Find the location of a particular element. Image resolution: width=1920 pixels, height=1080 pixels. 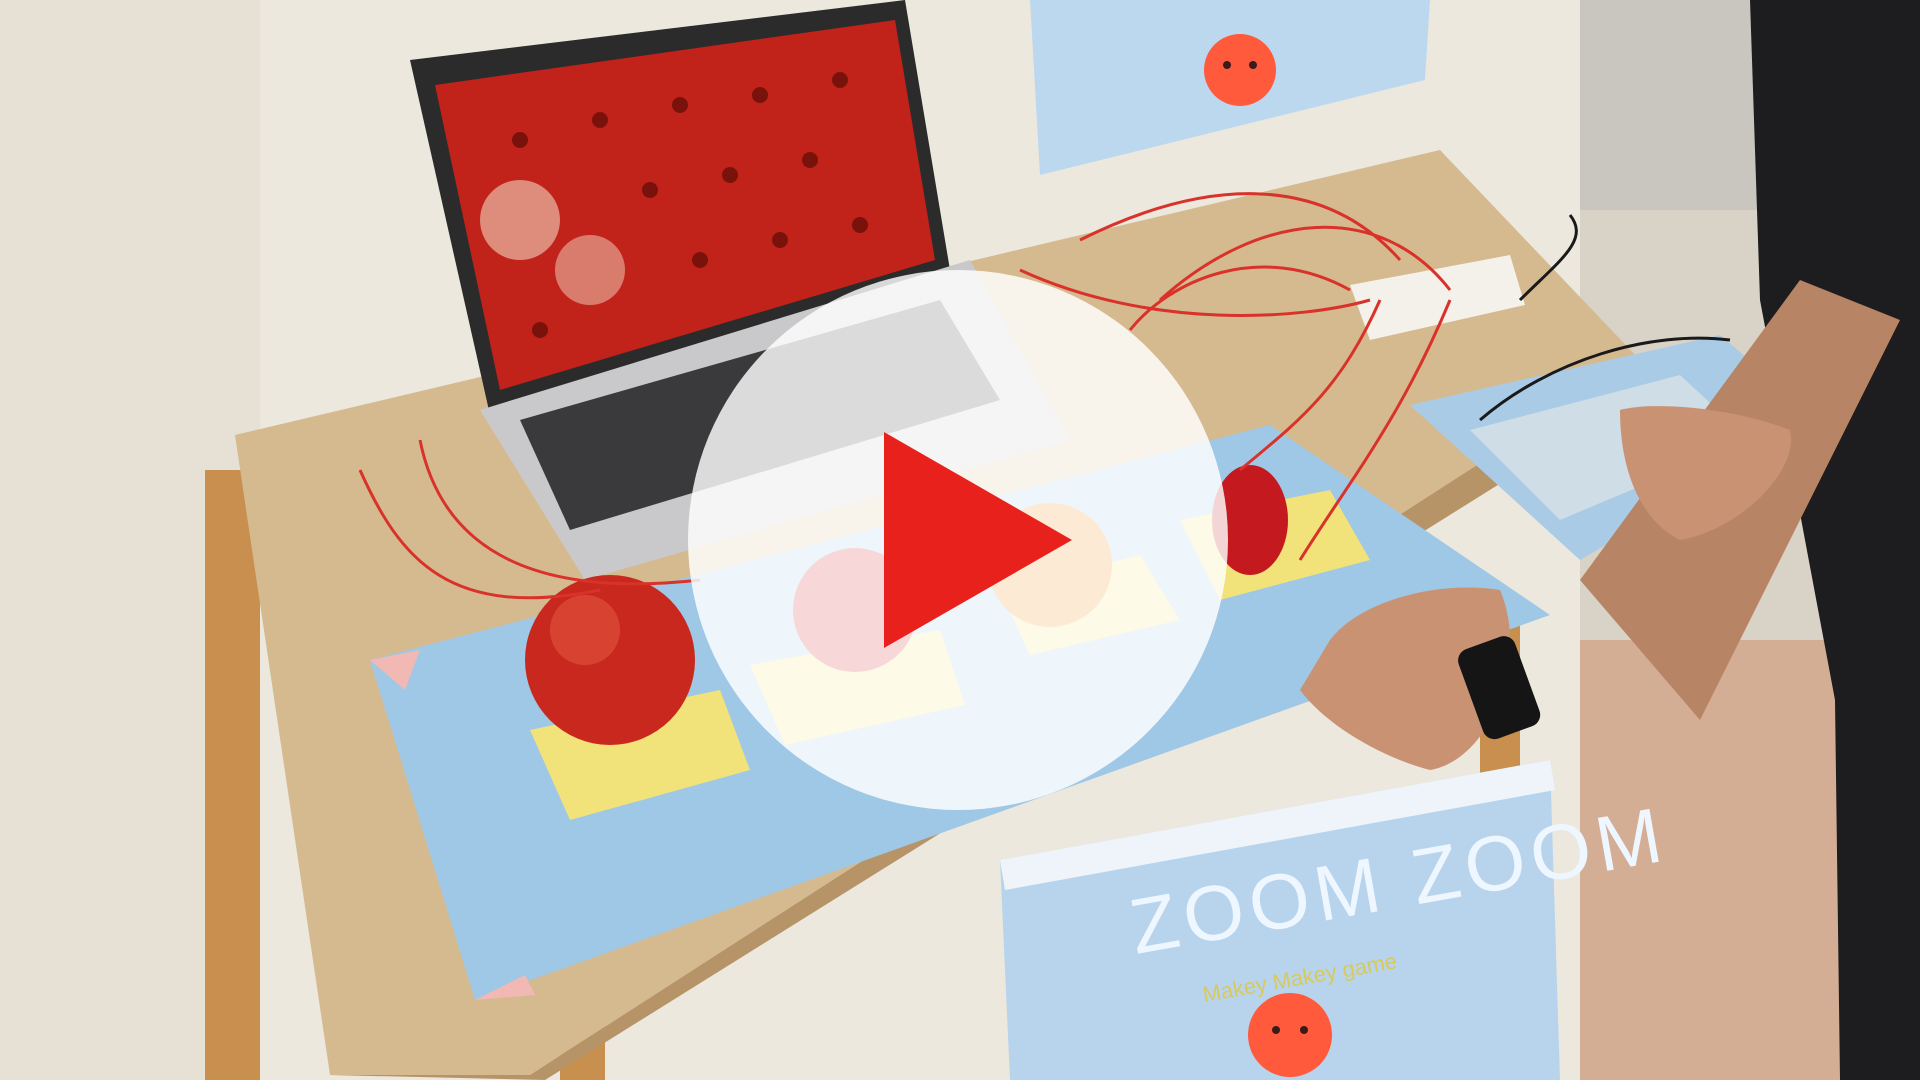

play-button is located at coordinates (958, 540).